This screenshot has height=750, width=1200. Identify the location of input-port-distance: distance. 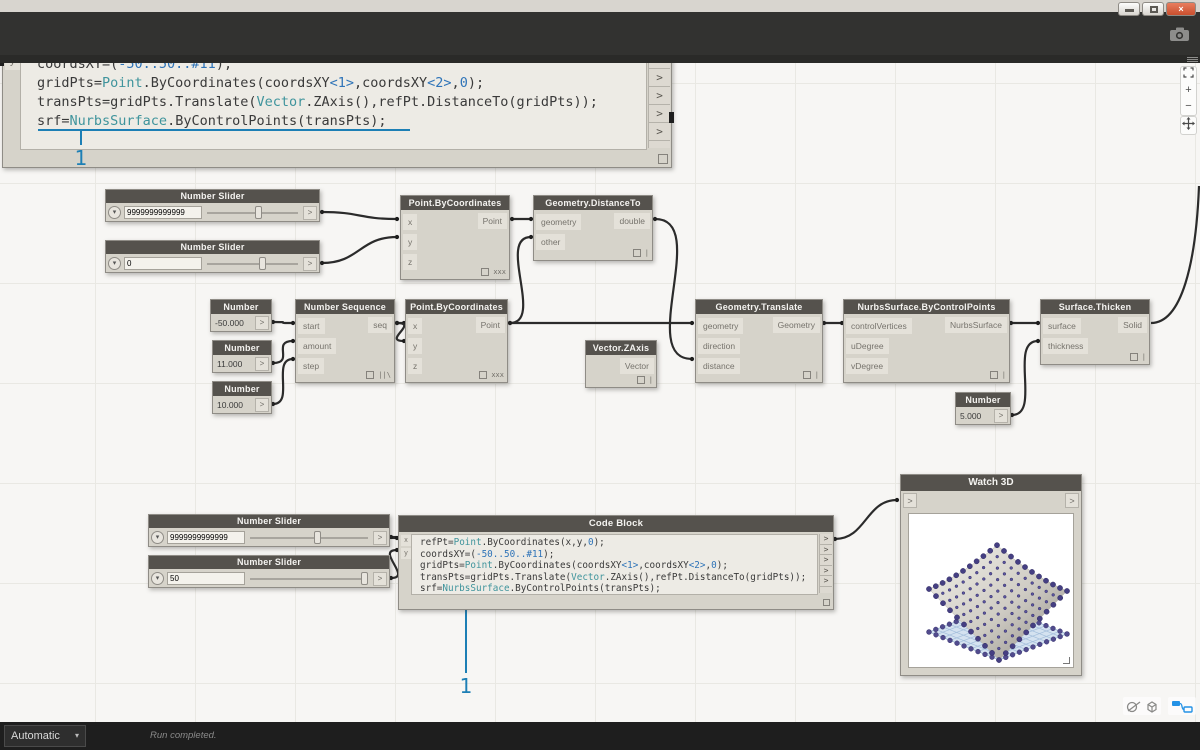
(719, 366).